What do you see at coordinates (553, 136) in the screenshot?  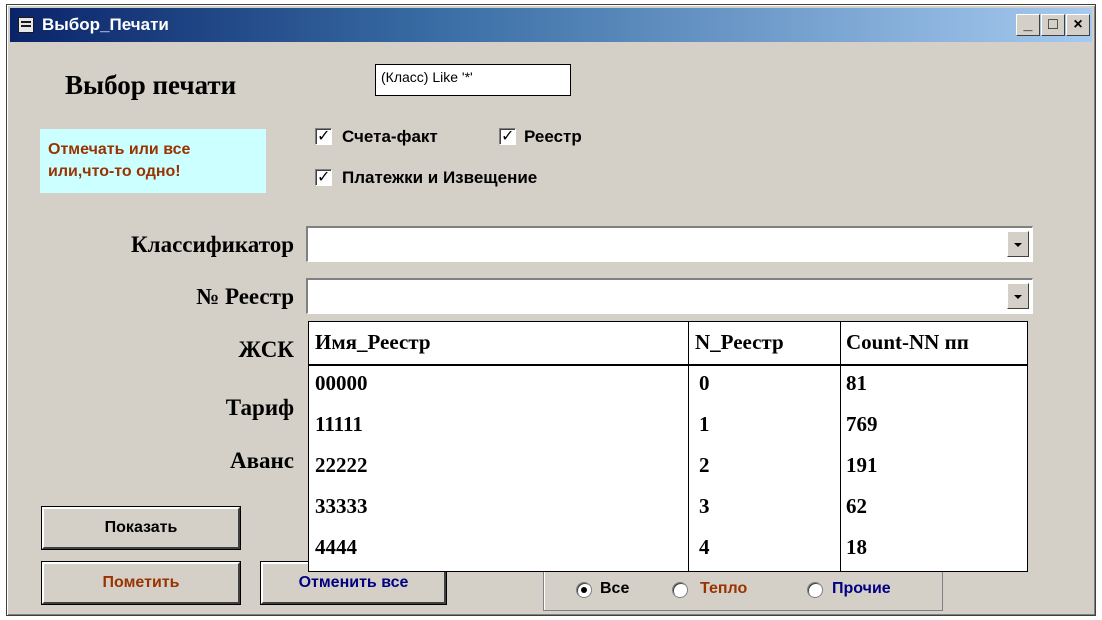 I see `registry-checkbox-label: Реестр` at bounding box center [553, 136].